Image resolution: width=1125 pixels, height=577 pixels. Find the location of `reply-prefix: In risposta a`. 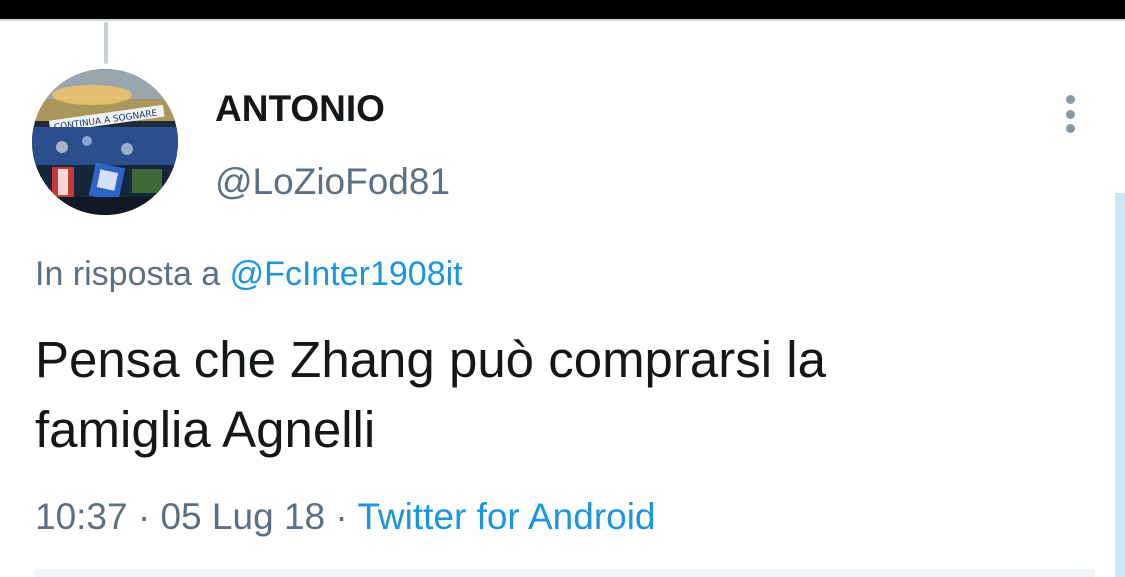

reply-prefix: In risposta a is located at coordinates (128, 274).